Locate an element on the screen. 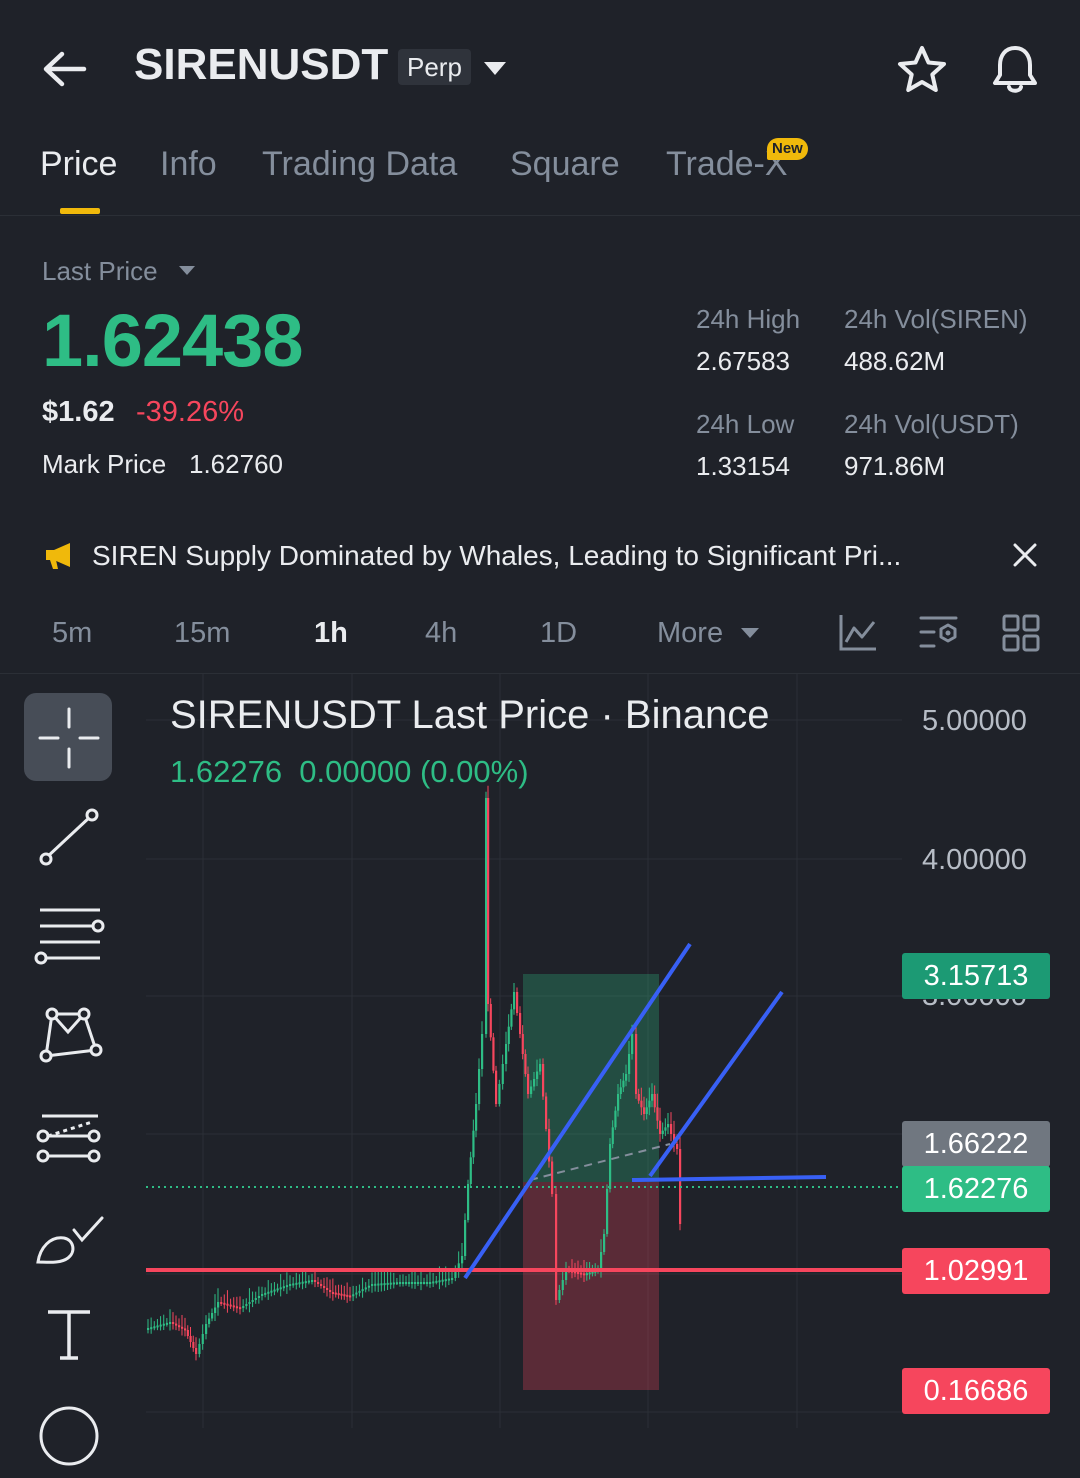 The image size is (1080, 1478). tab-trading-data: Trading Data is located at coordinates (359, 164).